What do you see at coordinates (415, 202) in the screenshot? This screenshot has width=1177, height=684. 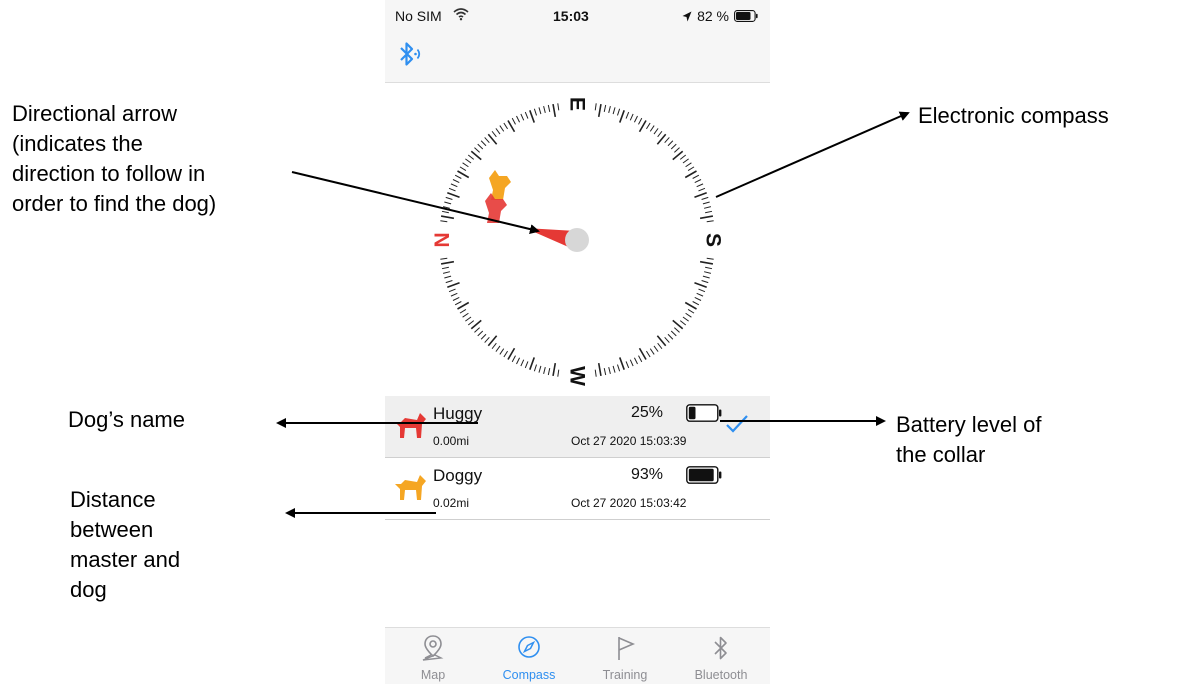 I see `arrow-directional` at bounding box center [415, 202].